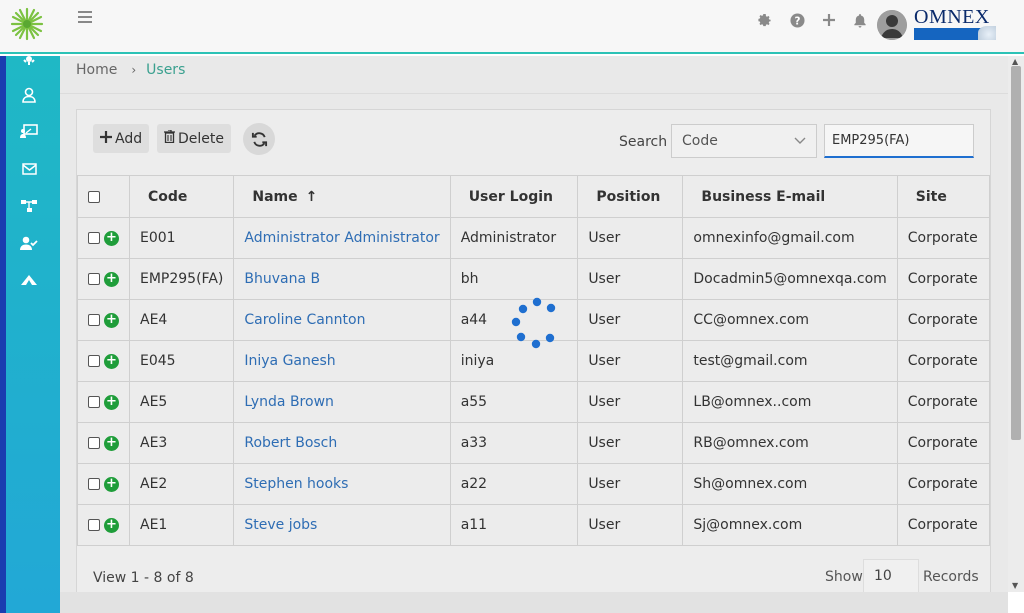 The width and height of the screenshot is (1024, 613). I want to click on cell-login: a55, so click(514, 402).